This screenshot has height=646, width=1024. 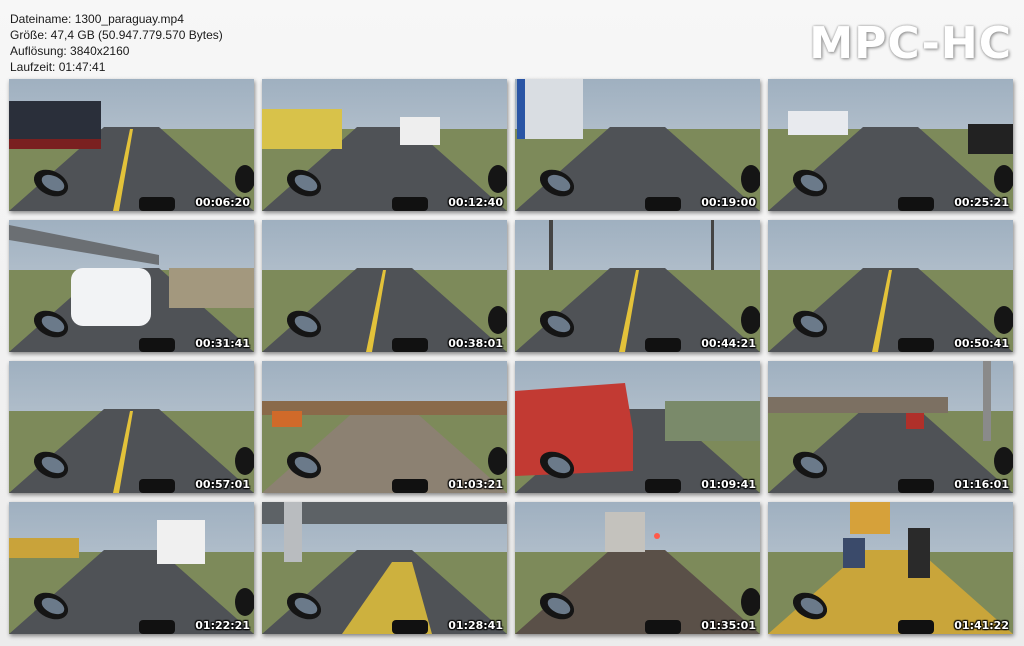 What do you see at coordinates (981, 343) in the screenshot?
I see `thumbnail-timestamp: 00:50:41` at bounding box center [981, 343].